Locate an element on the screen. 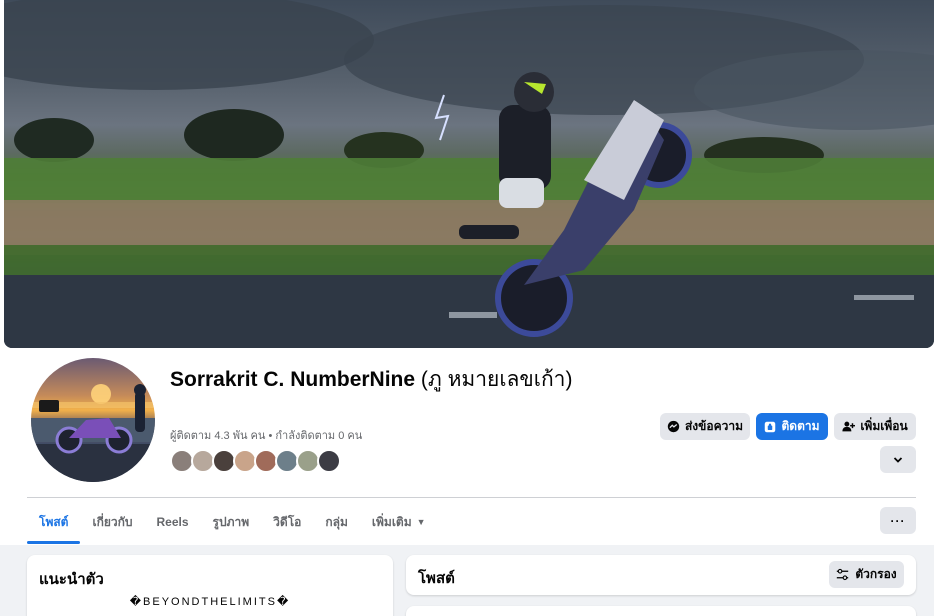 The height and width of the screenshot is (616, 934). tab-groups: กลุ่ม is located at coordinates (336, 522).